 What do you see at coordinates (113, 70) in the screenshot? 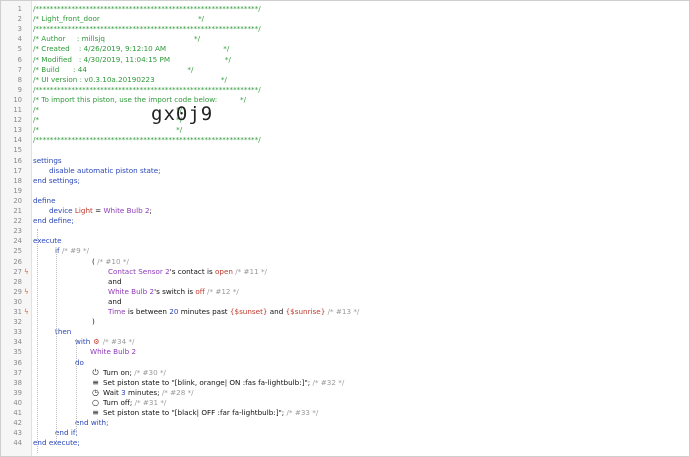
I see `line-content: /* Build : 44 */` at bounding box center [113, 70].